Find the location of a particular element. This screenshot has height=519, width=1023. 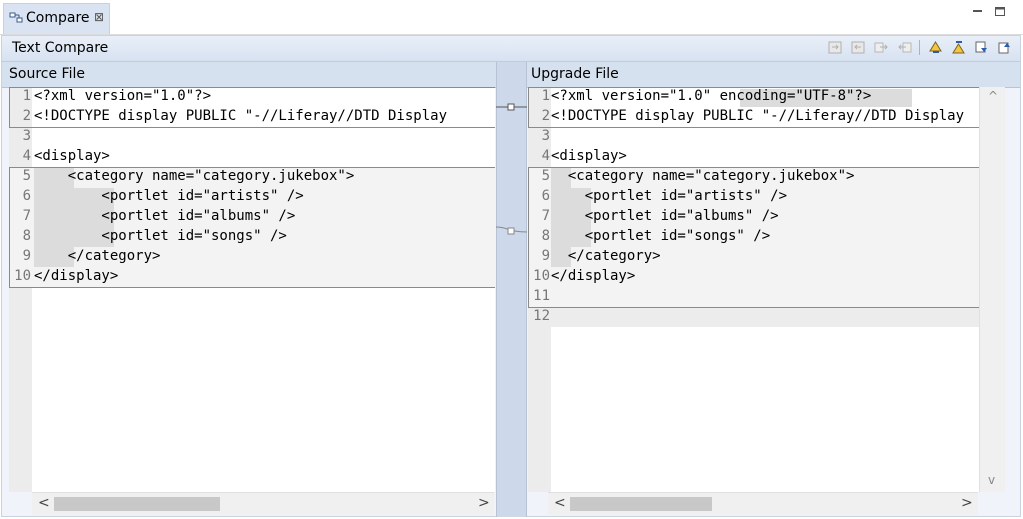

text-compare-title: Text Compare is located at coordinates (60, 48).